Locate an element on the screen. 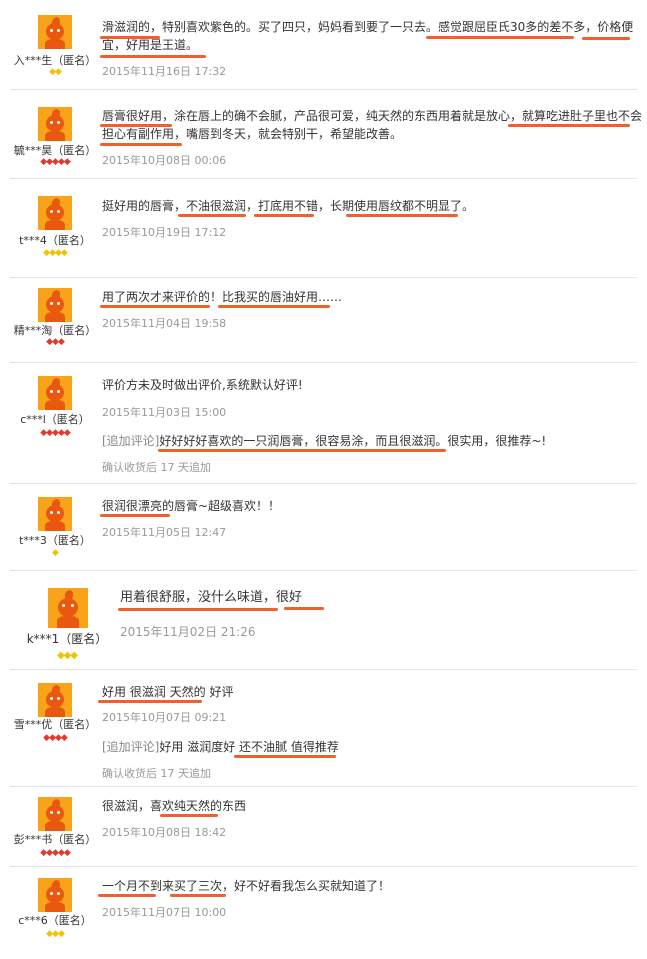 Image resolution: width=647 pixels, height=959 pixels. review-date: 2015年11月03日 15:00 is located at coordinates (164, 412).